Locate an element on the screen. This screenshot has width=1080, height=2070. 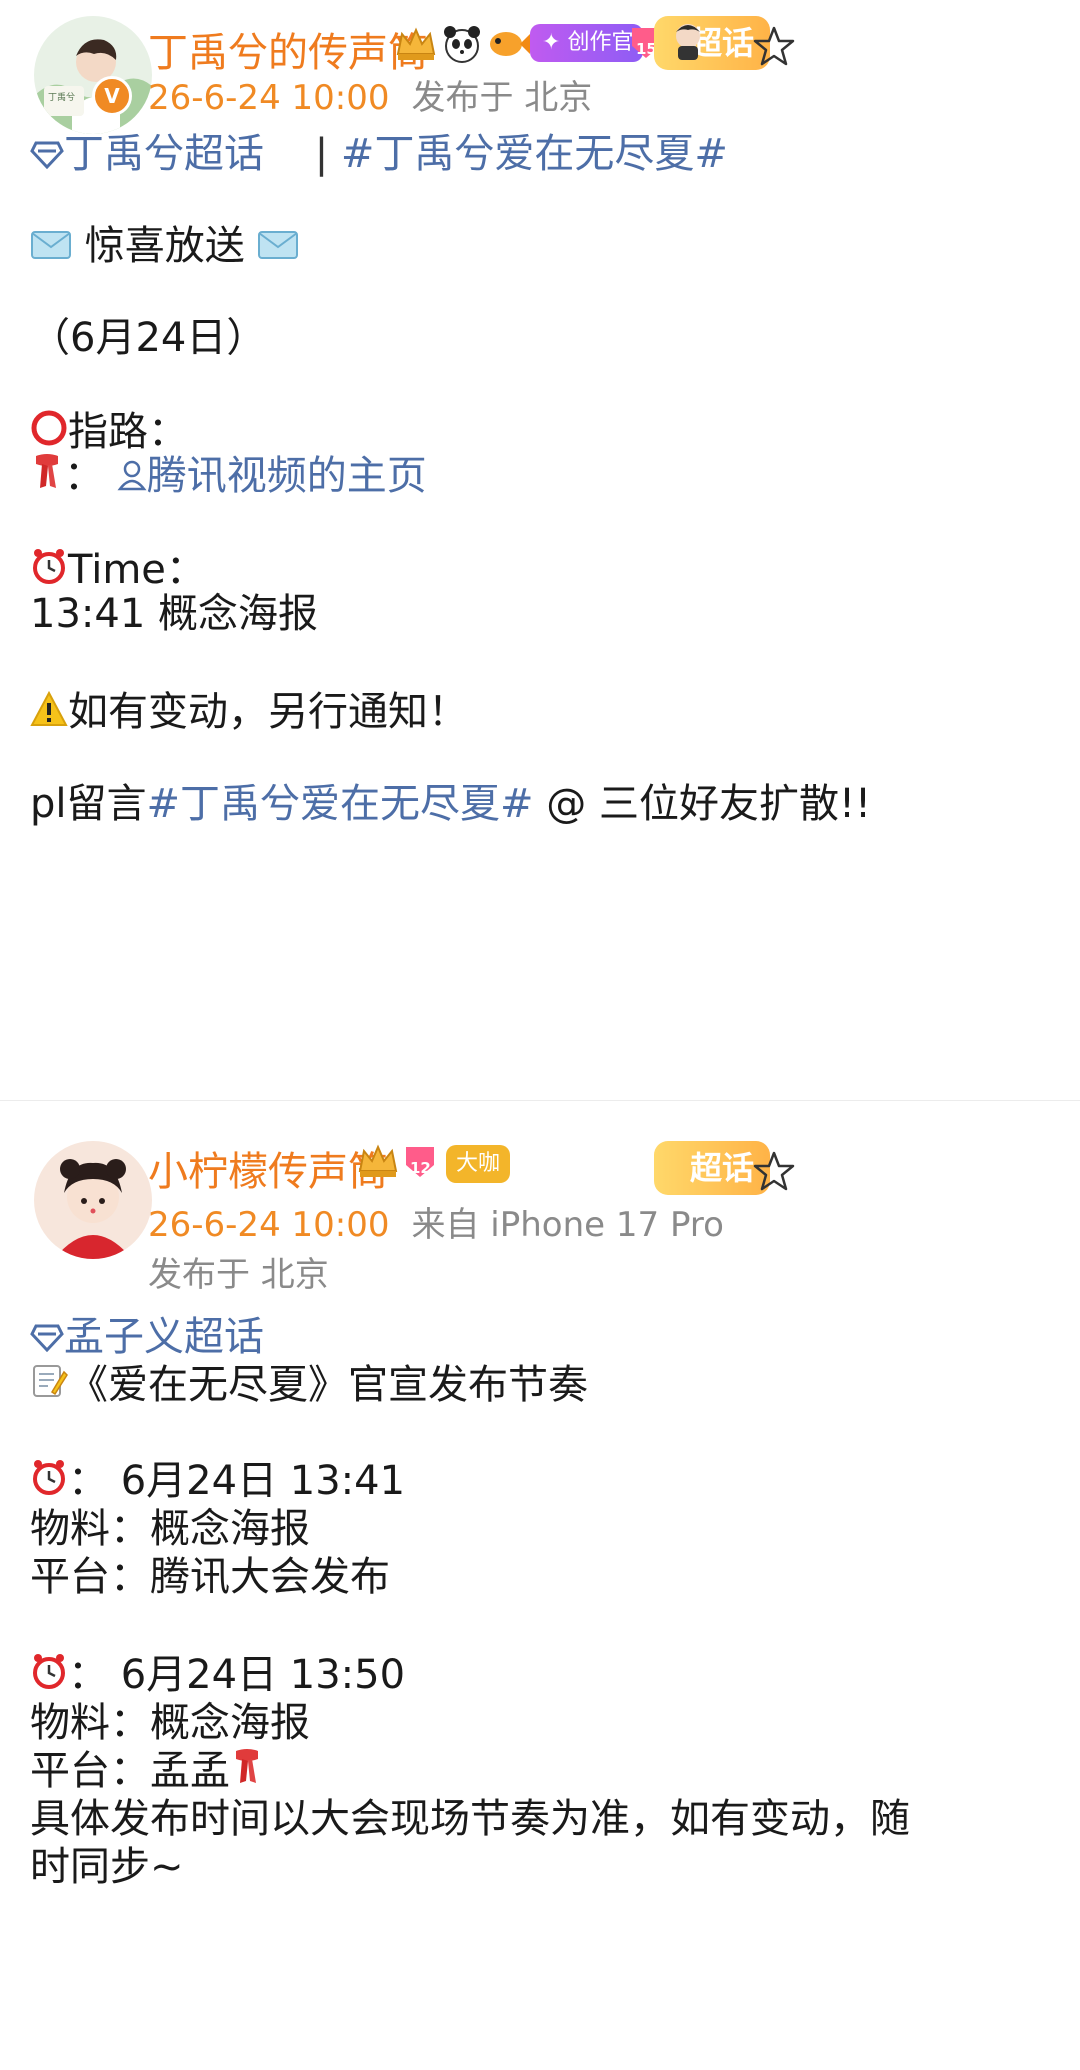
surprise-text: 惊喜放送 is located at coordinates (164, 246).